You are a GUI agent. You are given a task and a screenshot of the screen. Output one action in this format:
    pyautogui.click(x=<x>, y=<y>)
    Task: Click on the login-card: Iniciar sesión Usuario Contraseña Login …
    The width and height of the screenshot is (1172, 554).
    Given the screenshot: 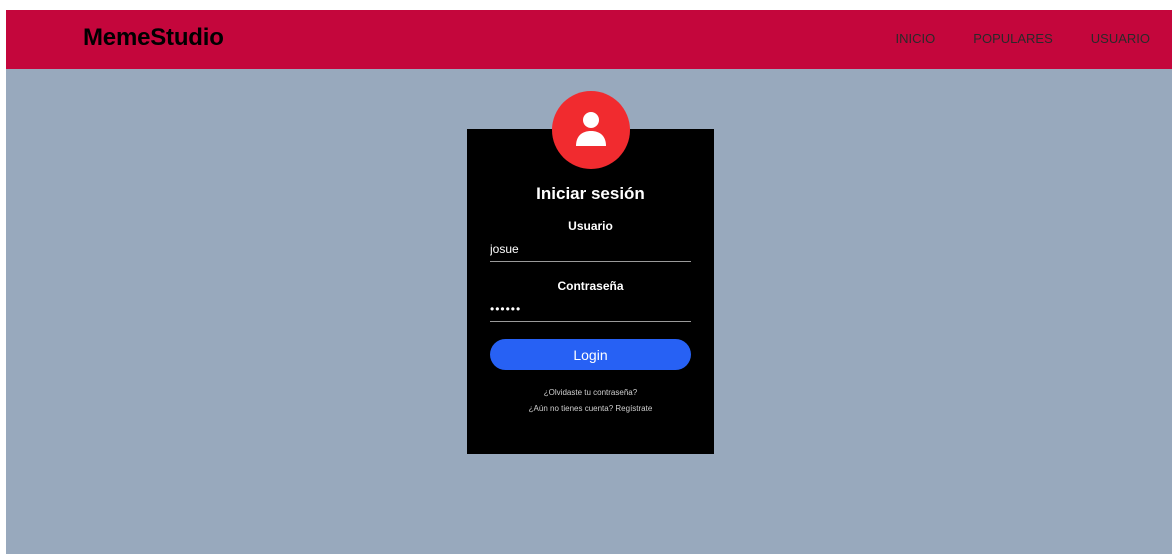 What is the action you would take?
    pyautogui.click(x=590, y=291)
    